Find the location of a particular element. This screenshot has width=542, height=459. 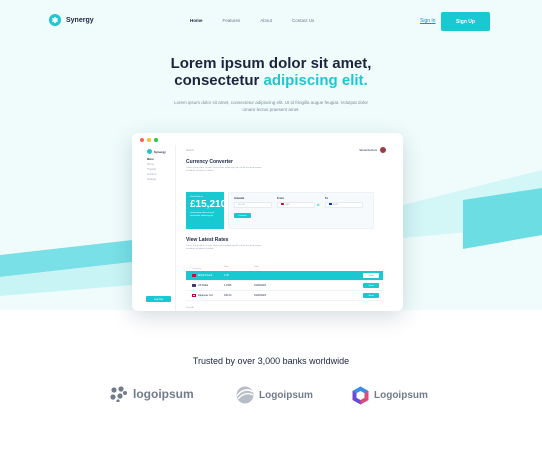

maximize-dot-icon is located at coordinates (156, 140).